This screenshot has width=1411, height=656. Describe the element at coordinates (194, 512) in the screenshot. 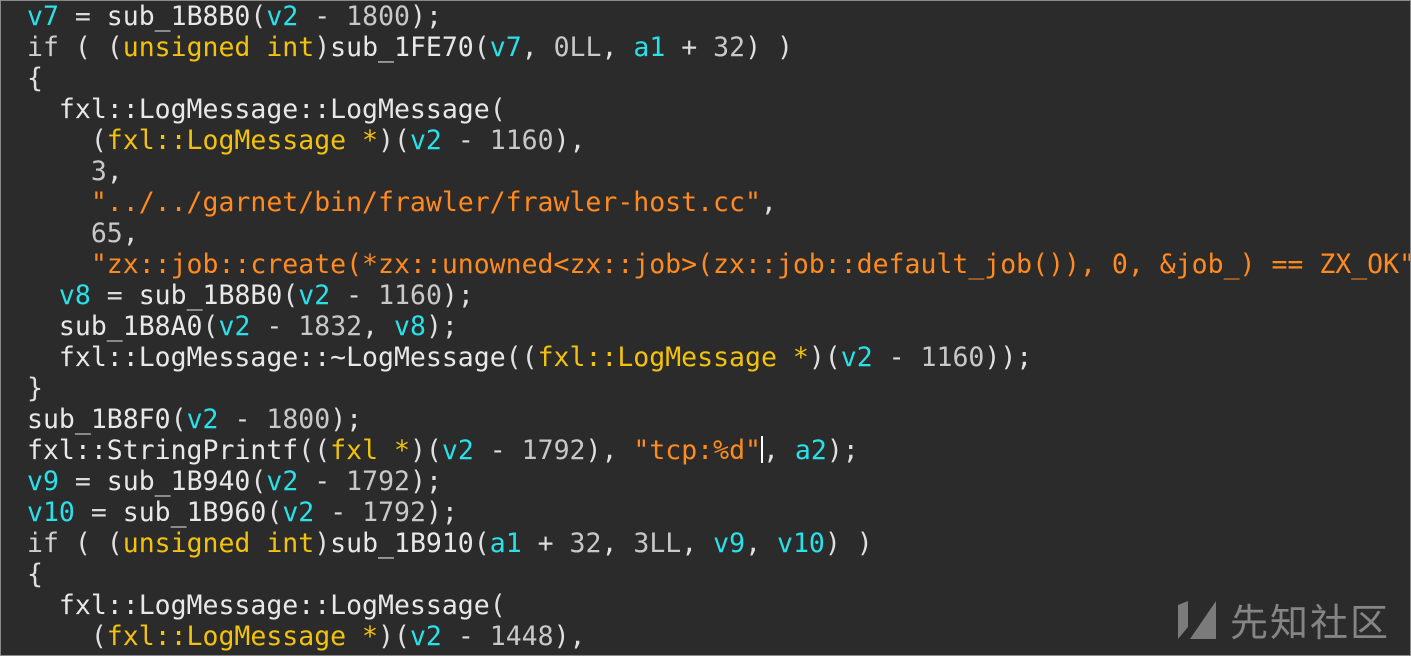

I see `identifier-token: sub_1B960` at that location.